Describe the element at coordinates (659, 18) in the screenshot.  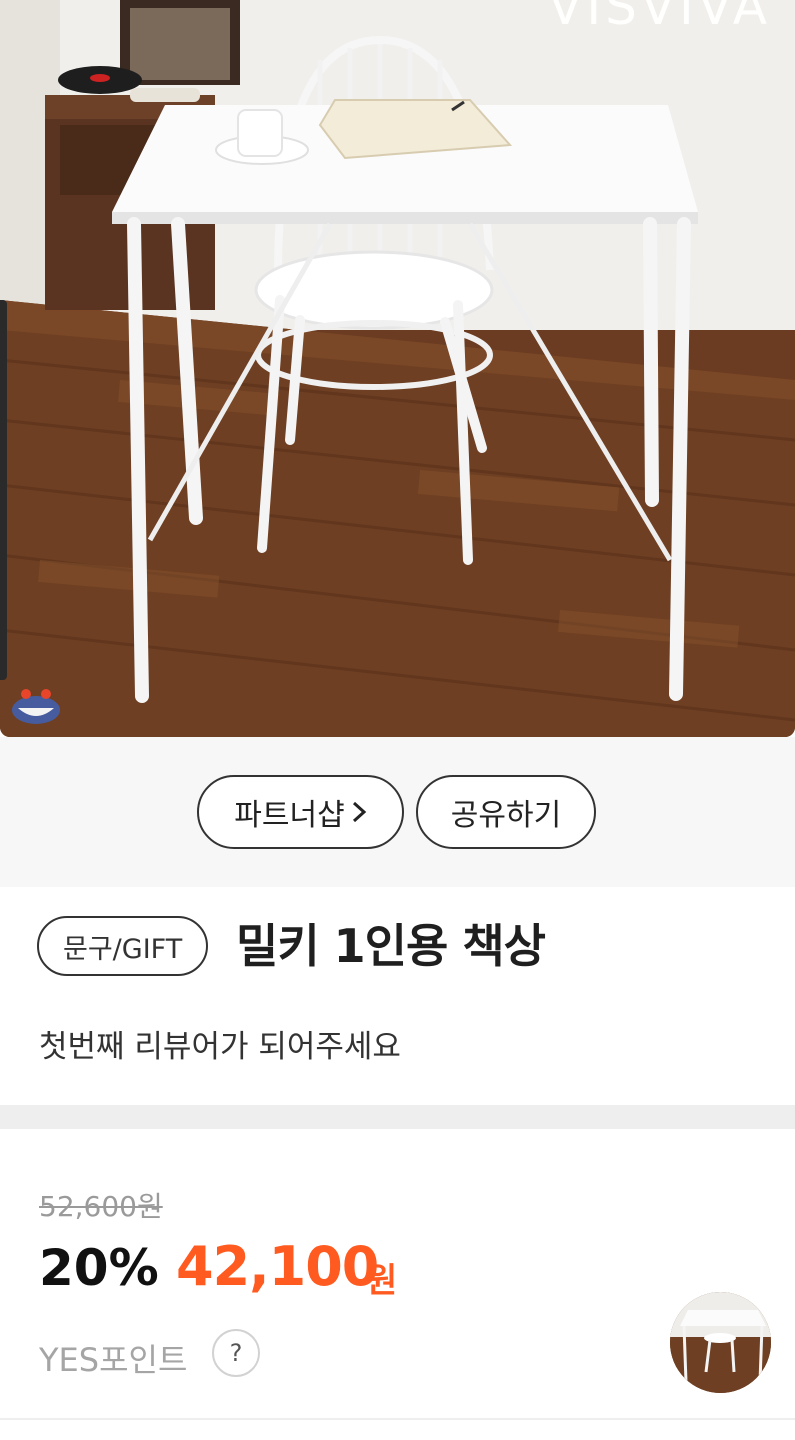
I see `brand-watermark: VISVIVA` at that location.